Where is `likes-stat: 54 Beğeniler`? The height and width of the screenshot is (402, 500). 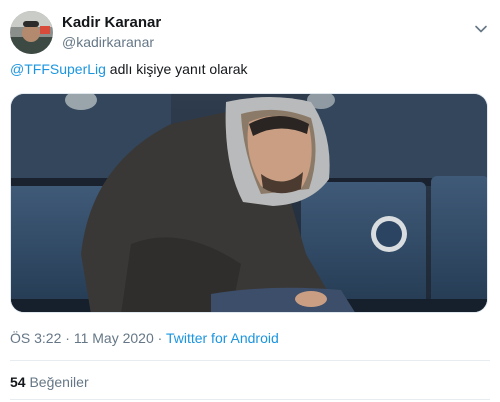 likes-stat: 54 Beğeniler is located at coordinates (49, 382).